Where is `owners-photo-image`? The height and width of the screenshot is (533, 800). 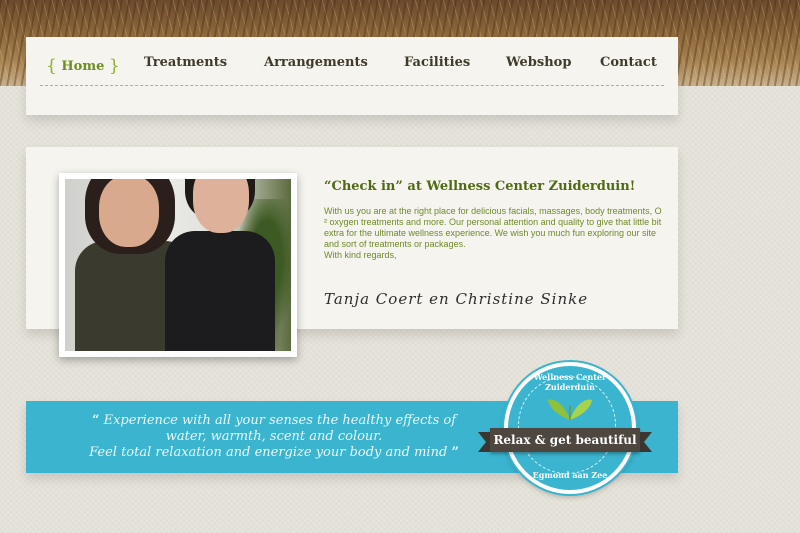 owners-photo-image is located at coordinates (178, 265).